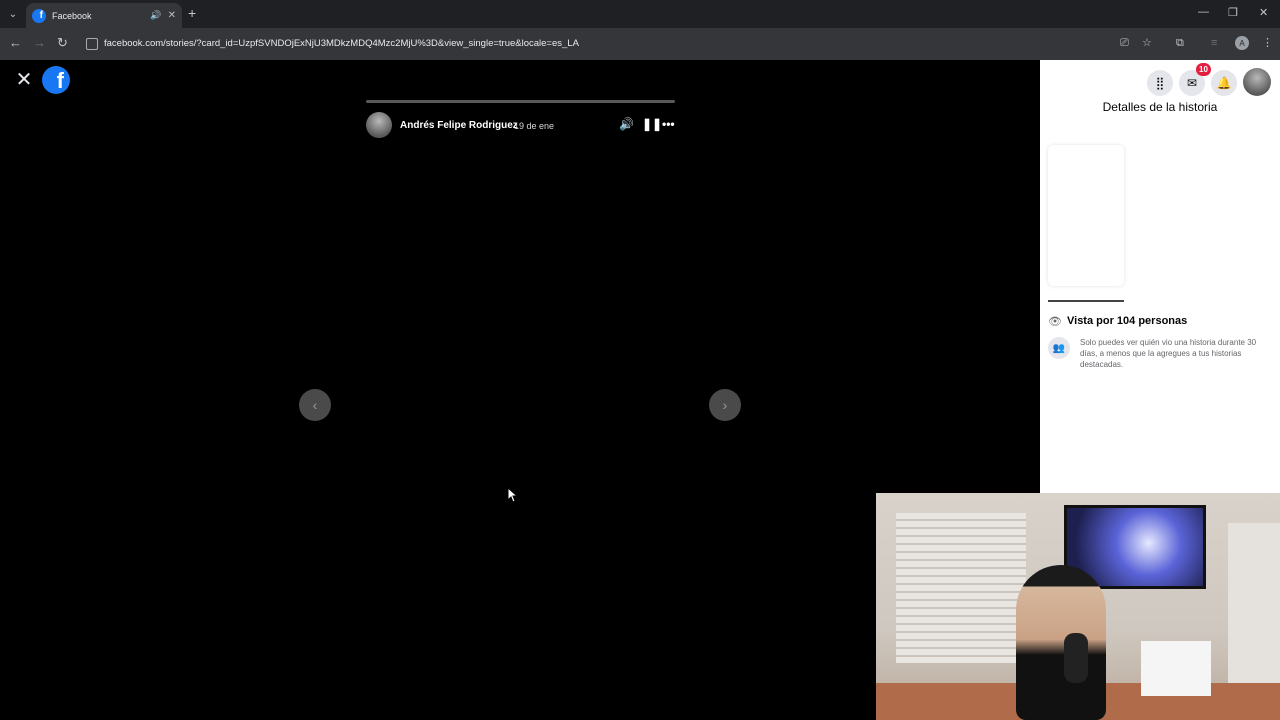 The image size is (1280, 720). Describe the element at coordinates (104, 15) in the screenshot. I see `browser-tab: f Facebook 🔊 ✕` at that location.